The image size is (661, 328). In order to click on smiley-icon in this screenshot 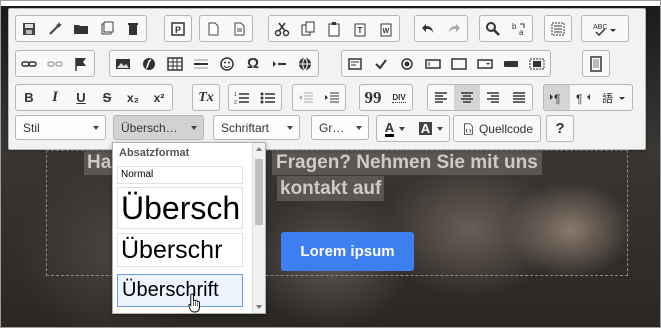, I will do `click(227, 63)`.